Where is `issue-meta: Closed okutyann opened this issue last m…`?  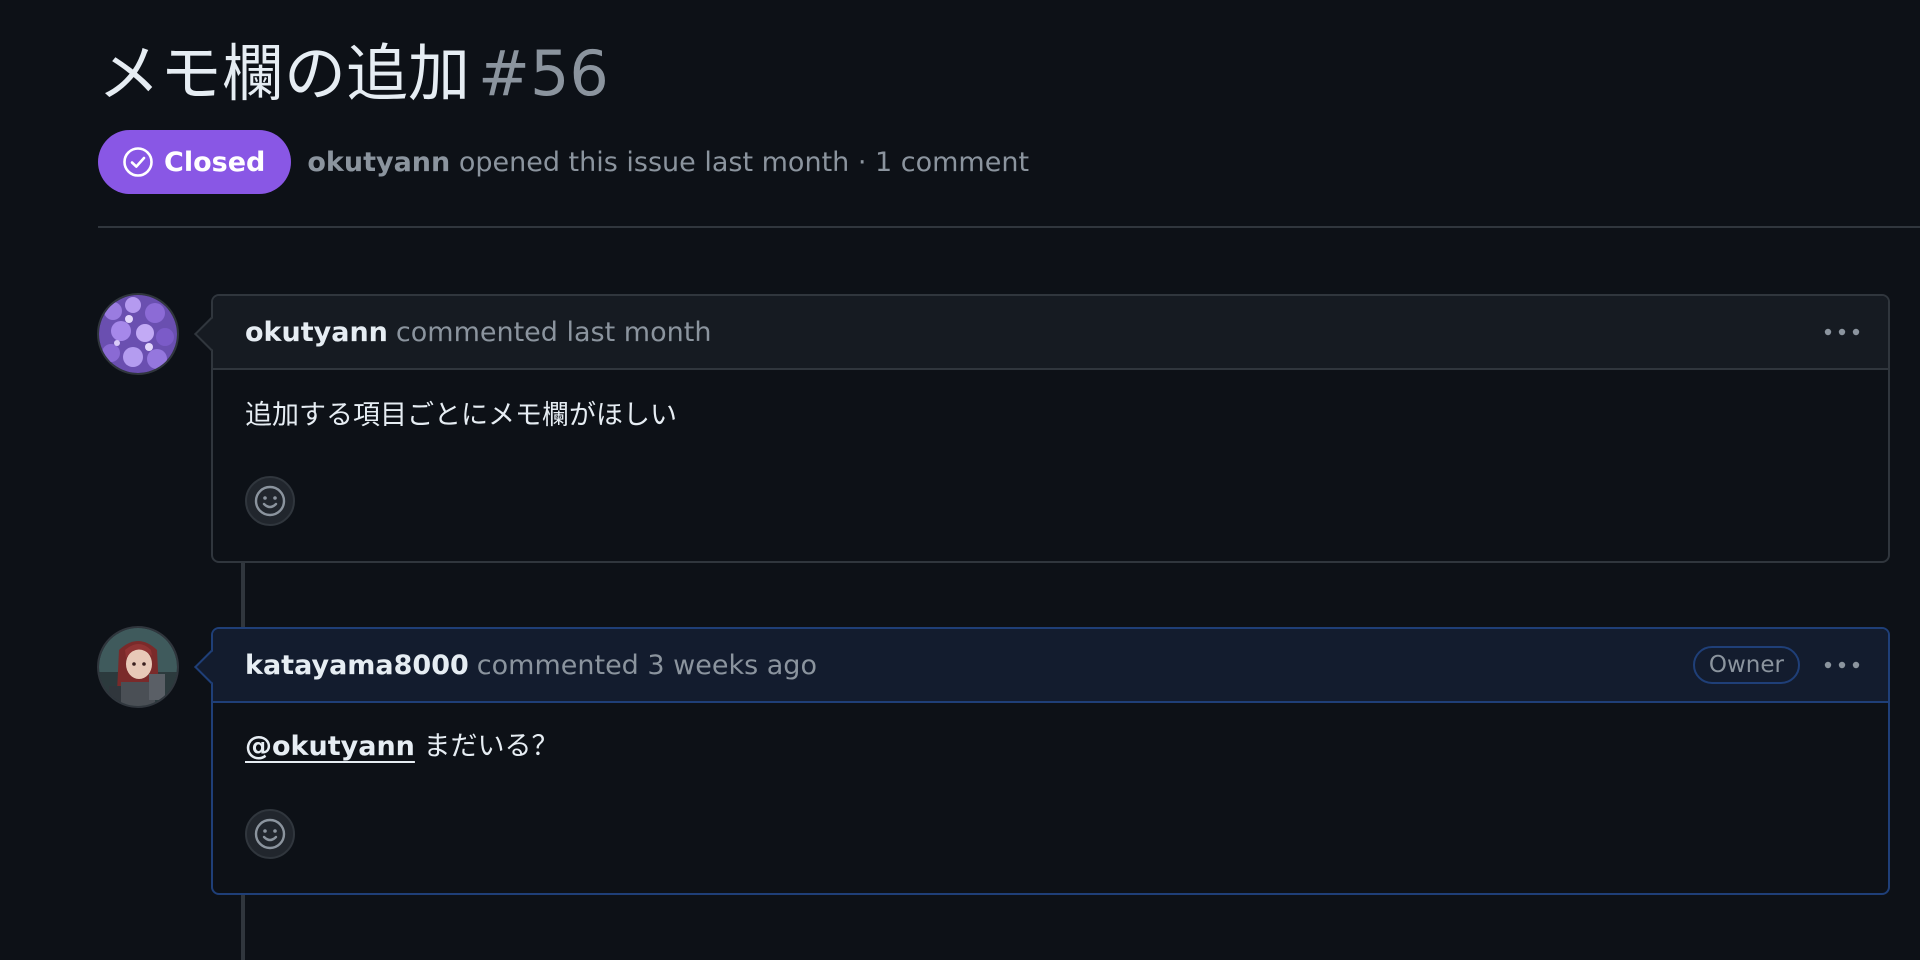
issue-meta: Closed okutyann opened this issue last m… is located at coordinates (563, 162).